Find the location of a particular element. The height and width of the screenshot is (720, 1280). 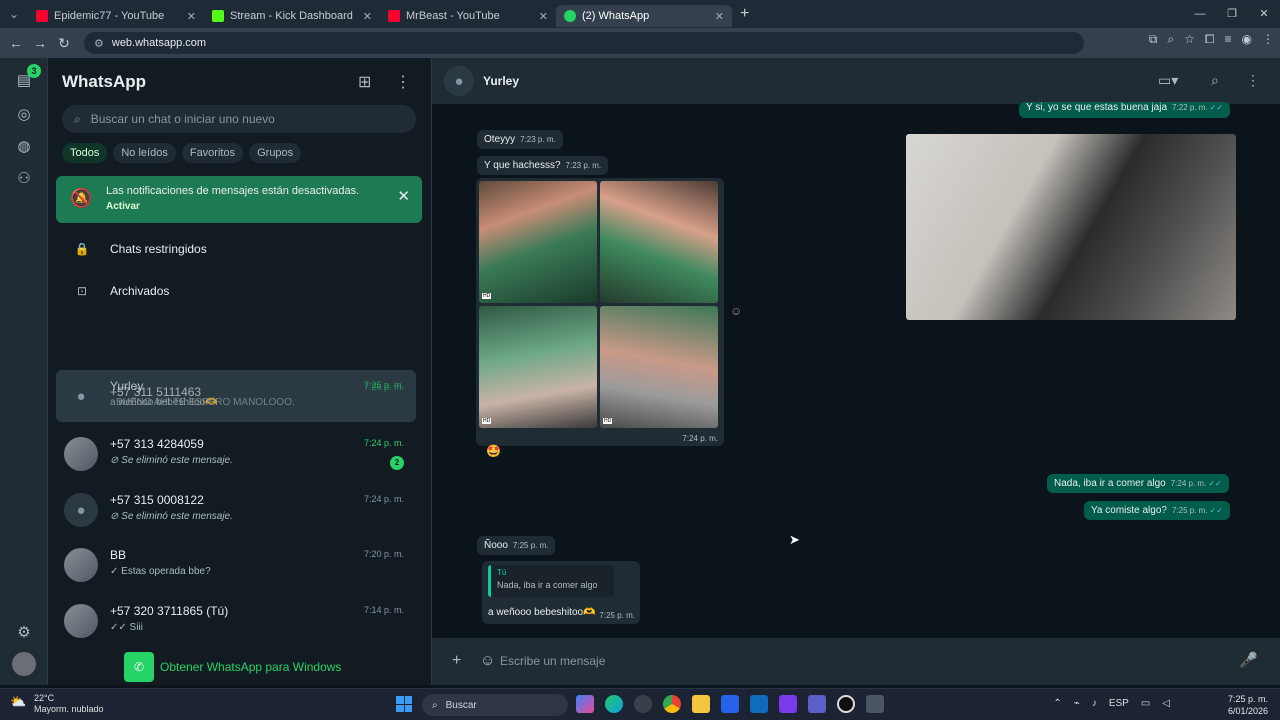

install-app-icon: ⧉ is located at coordinates (1153, 39).